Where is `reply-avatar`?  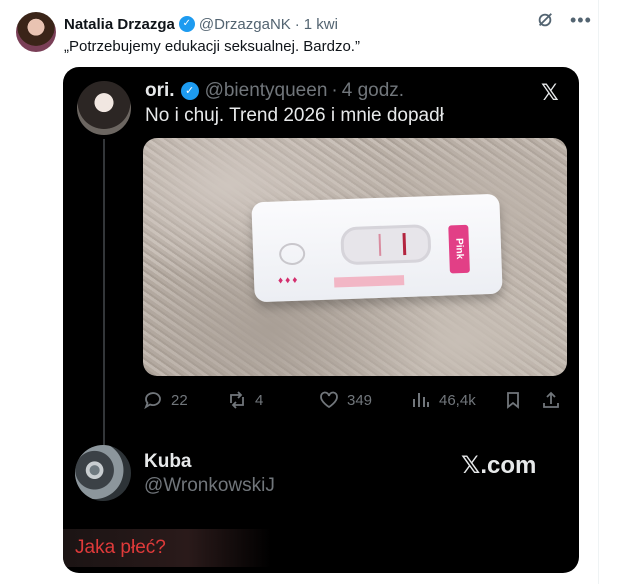 reply-avatar is located at coordinates (103, 473).